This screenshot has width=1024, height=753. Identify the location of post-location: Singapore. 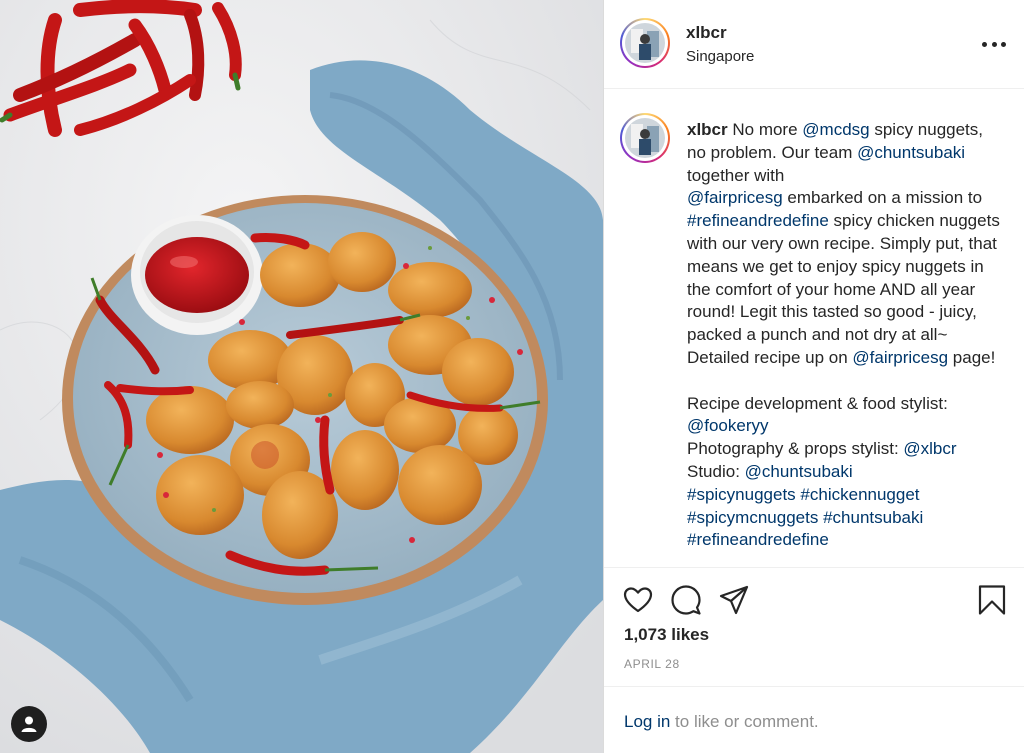
(720, 56).